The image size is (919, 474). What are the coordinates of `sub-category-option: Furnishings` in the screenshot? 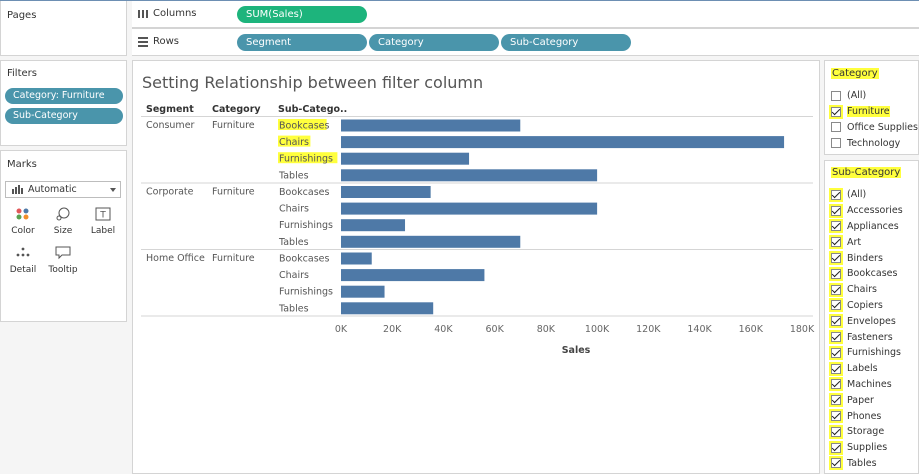 It's located at (865, 353).